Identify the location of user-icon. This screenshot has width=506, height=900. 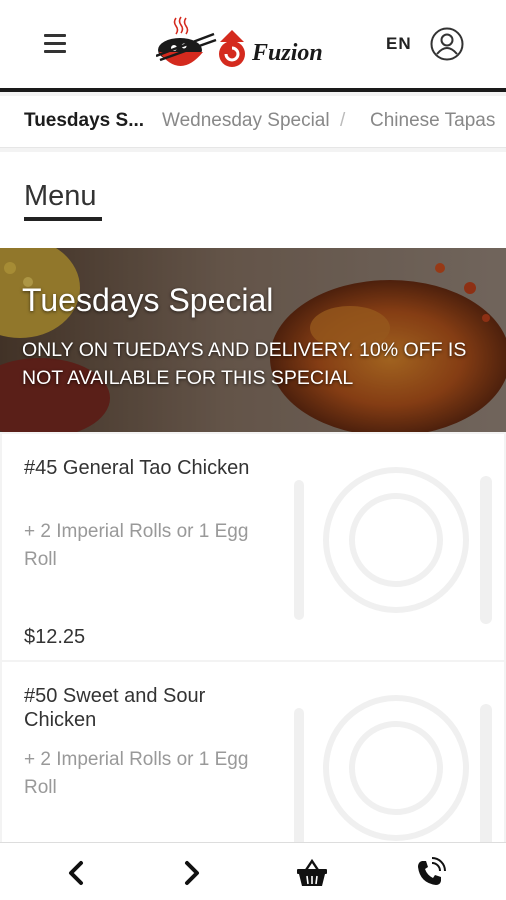
(447, 44).